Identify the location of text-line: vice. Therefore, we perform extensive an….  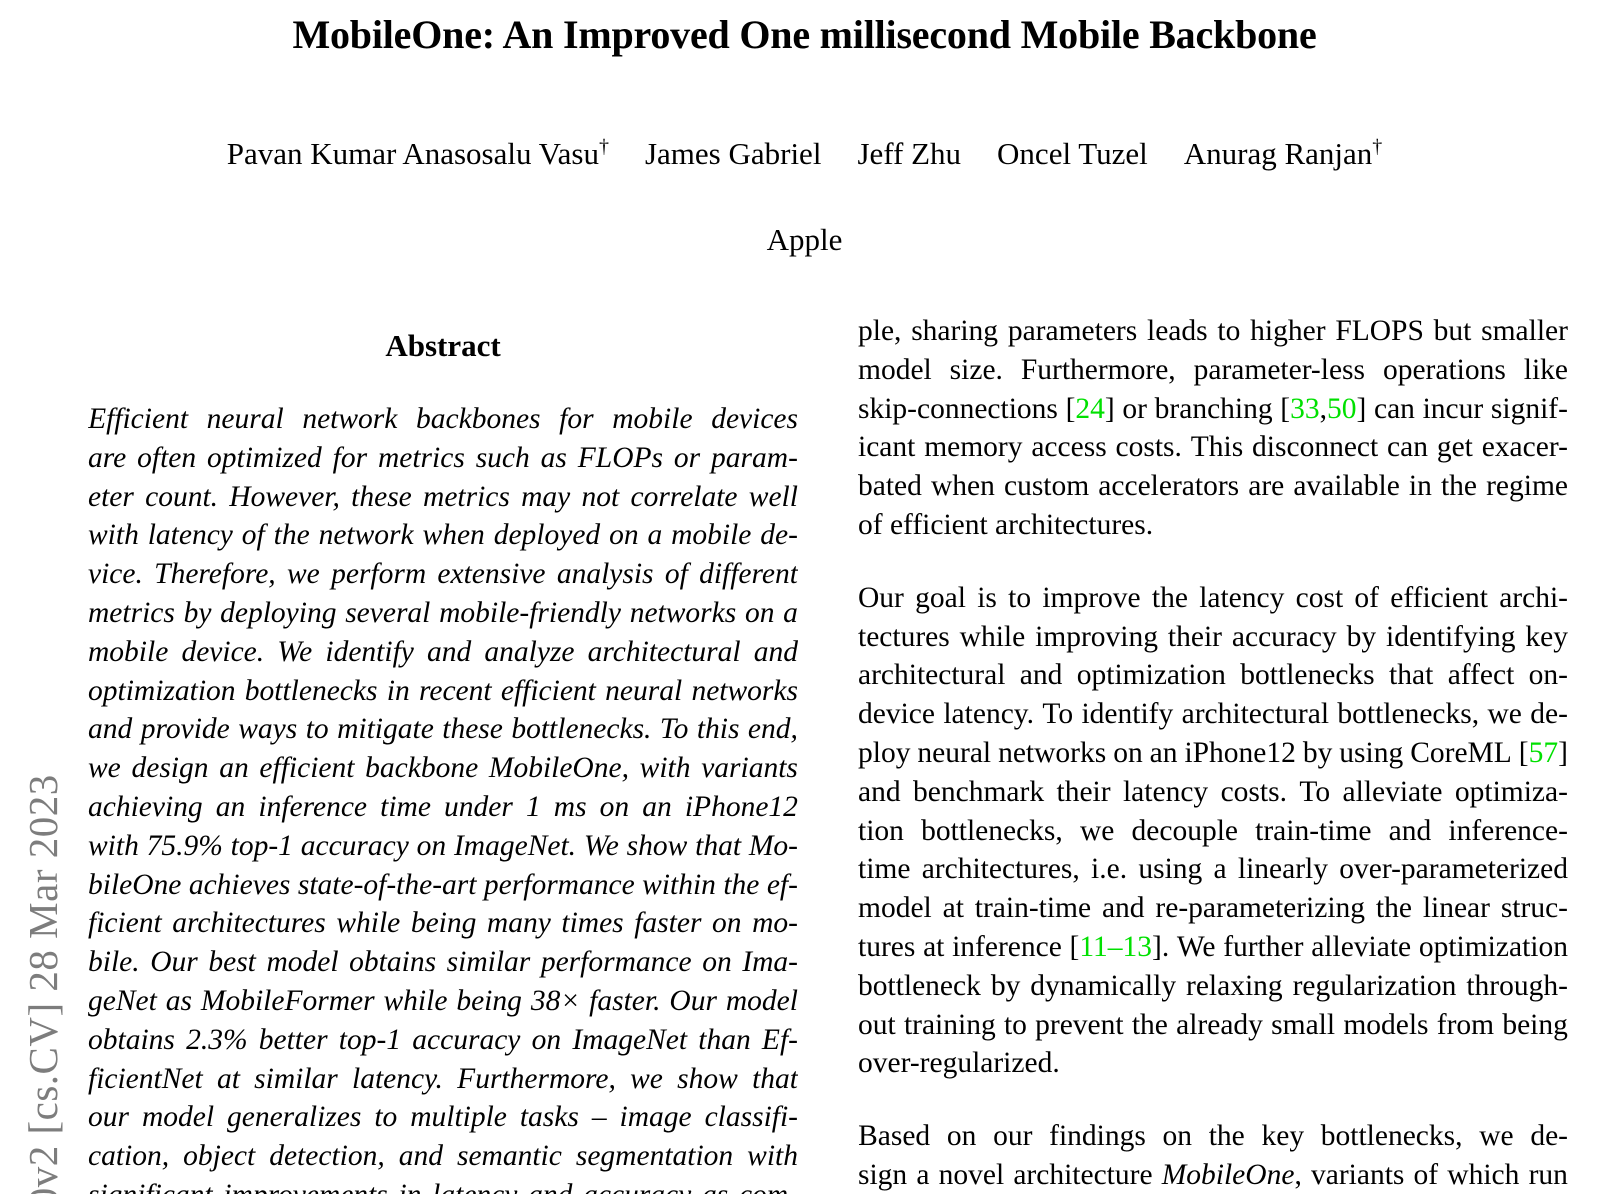
(443, 574).